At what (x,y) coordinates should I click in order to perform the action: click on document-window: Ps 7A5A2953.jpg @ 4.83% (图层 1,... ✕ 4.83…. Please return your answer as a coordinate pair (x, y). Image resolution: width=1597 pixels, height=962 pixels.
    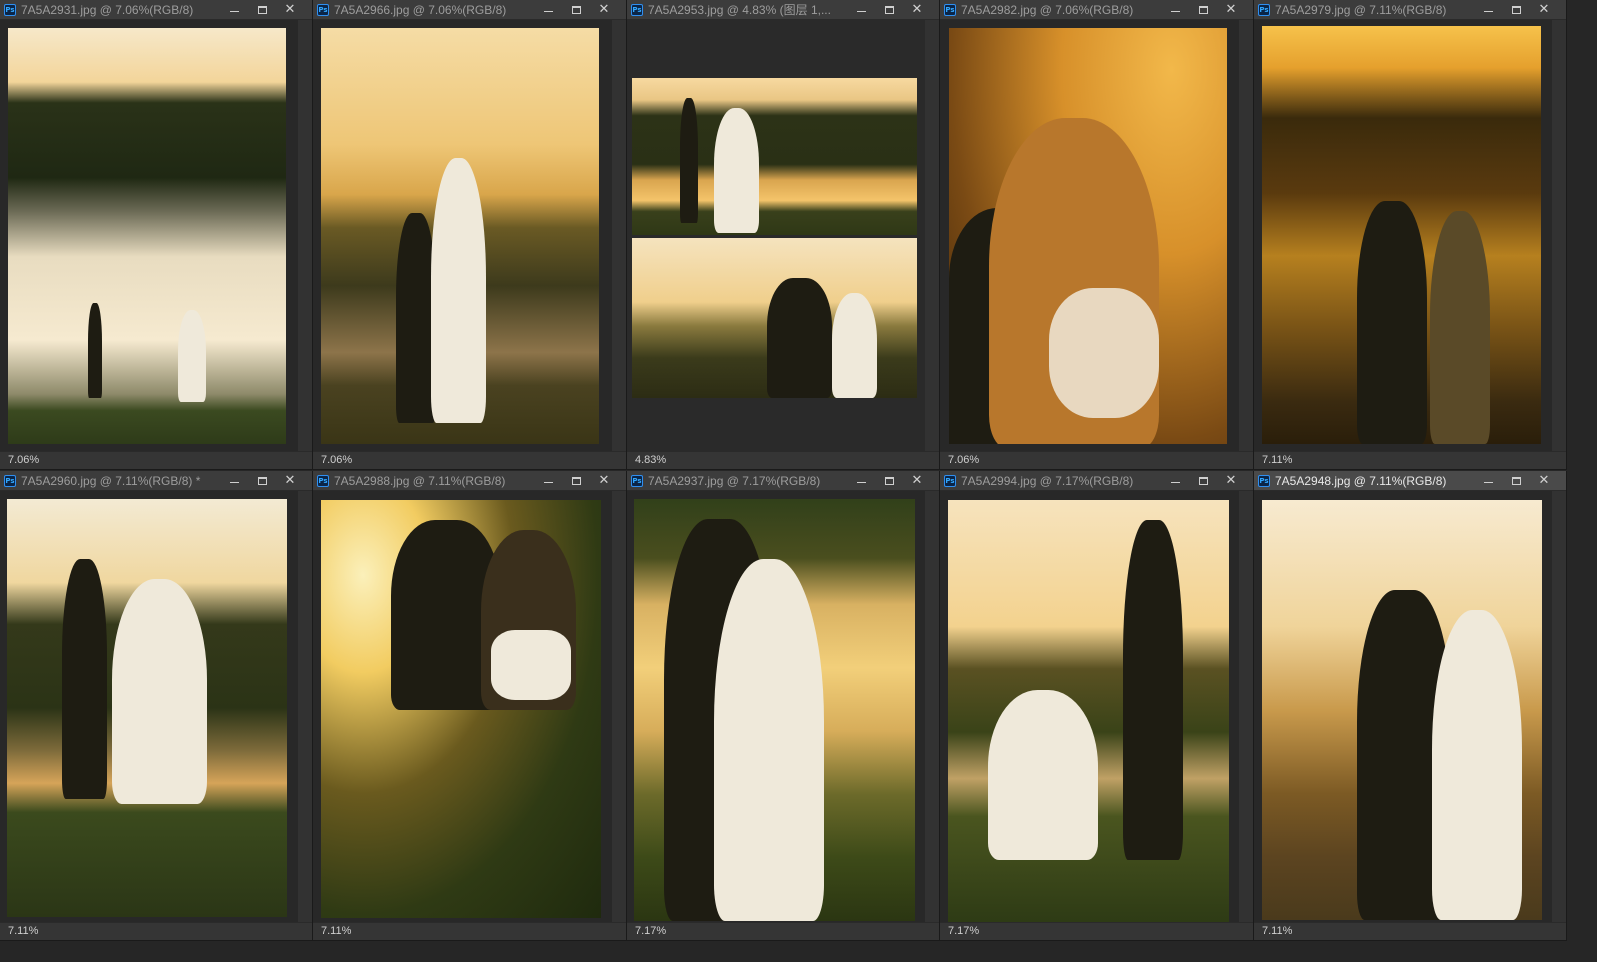
    Looking at the image, I should click on (783, 235).